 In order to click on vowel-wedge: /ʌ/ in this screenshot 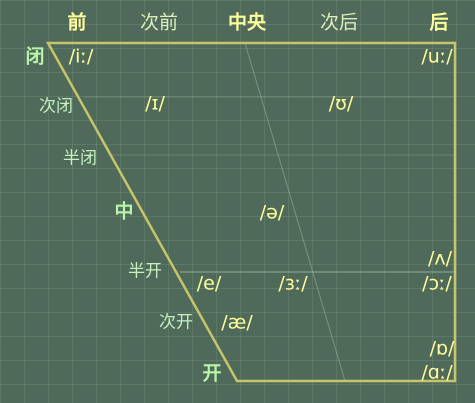, I will do `click(440, 258)`.